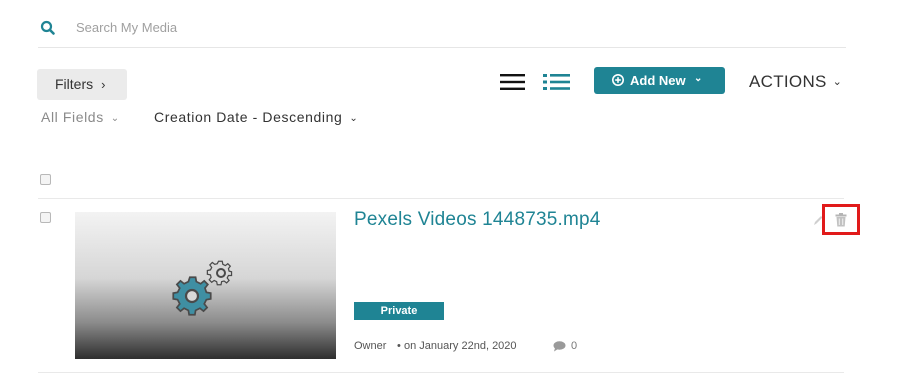  Describe the element at coordinates (556, 82) in the screenshot. I see `detailed-view-icon` at that location.